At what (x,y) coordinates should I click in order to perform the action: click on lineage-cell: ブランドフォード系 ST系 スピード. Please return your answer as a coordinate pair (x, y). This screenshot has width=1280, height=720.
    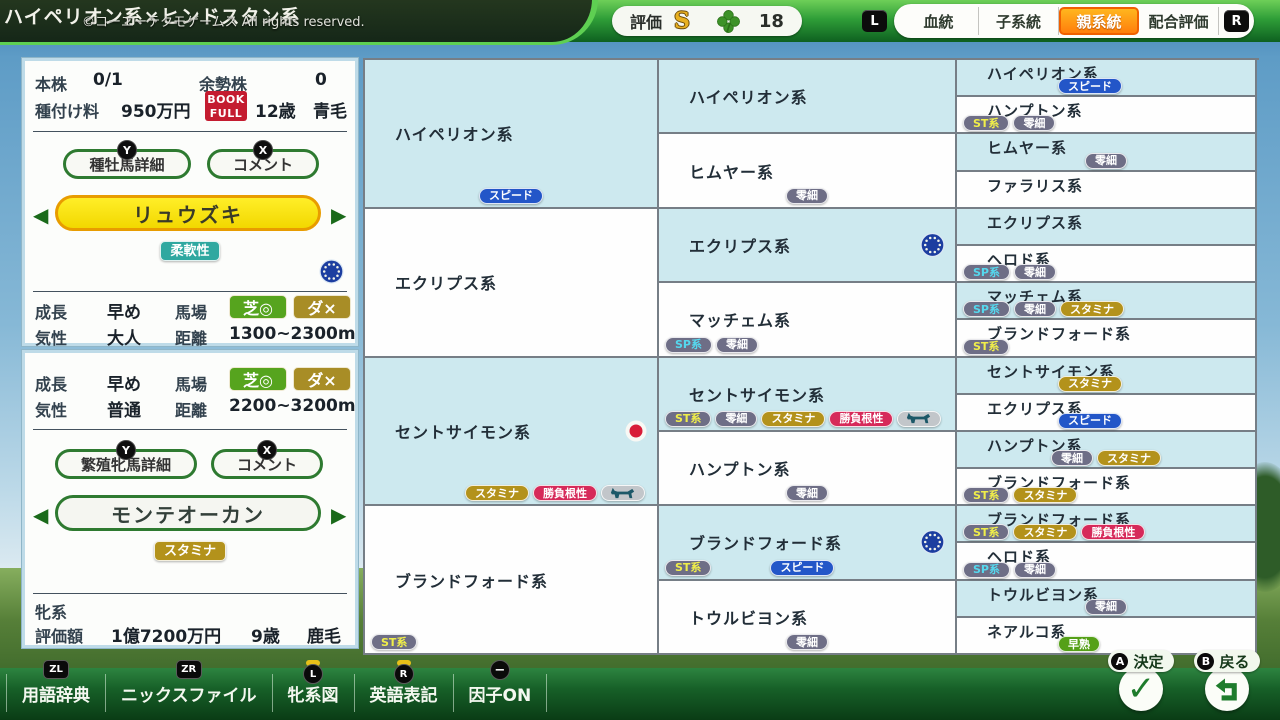
    Looking at the image, I should click on (808, 543).